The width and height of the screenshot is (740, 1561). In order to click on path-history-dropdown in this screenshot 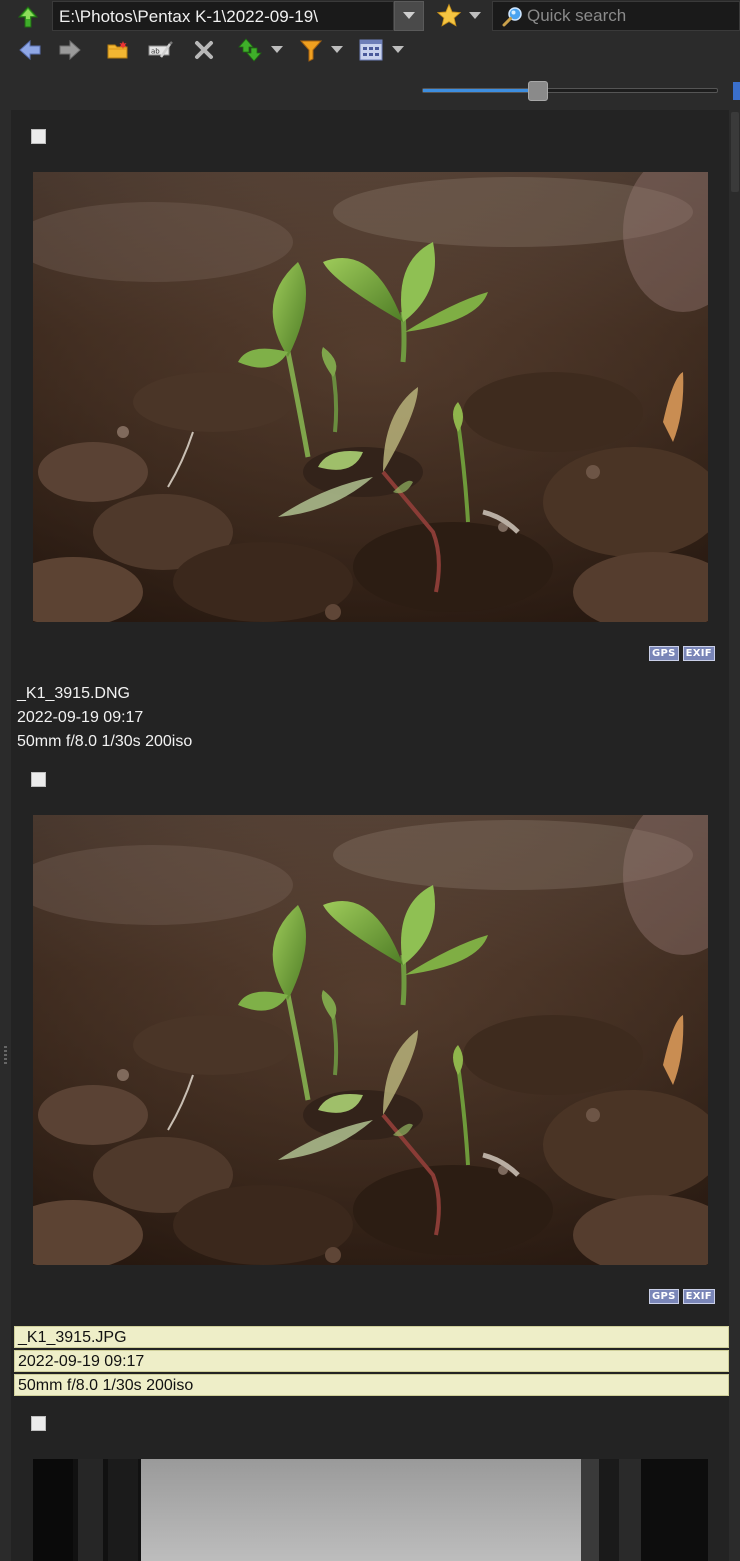, I will do `click(409, 16)`.